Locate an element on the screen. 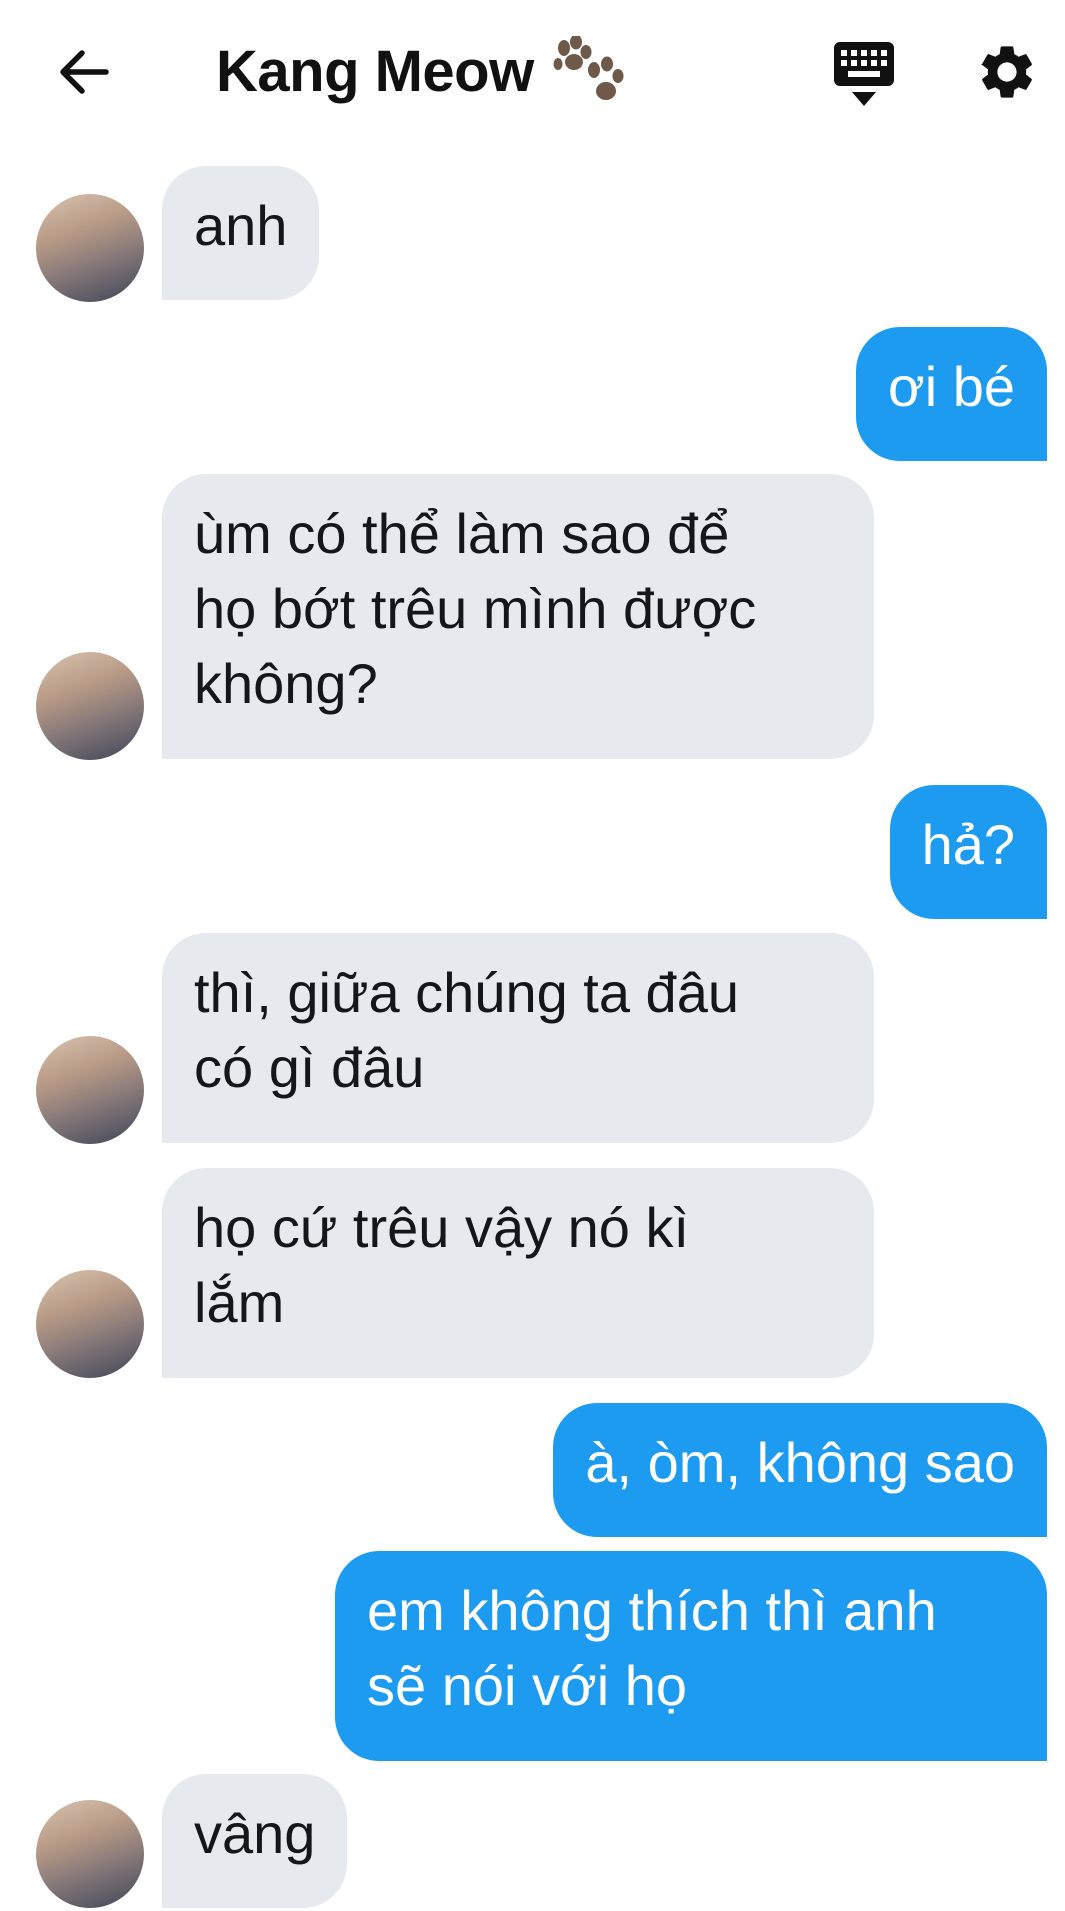  gear-icon is located at coordinates (1006, 72).